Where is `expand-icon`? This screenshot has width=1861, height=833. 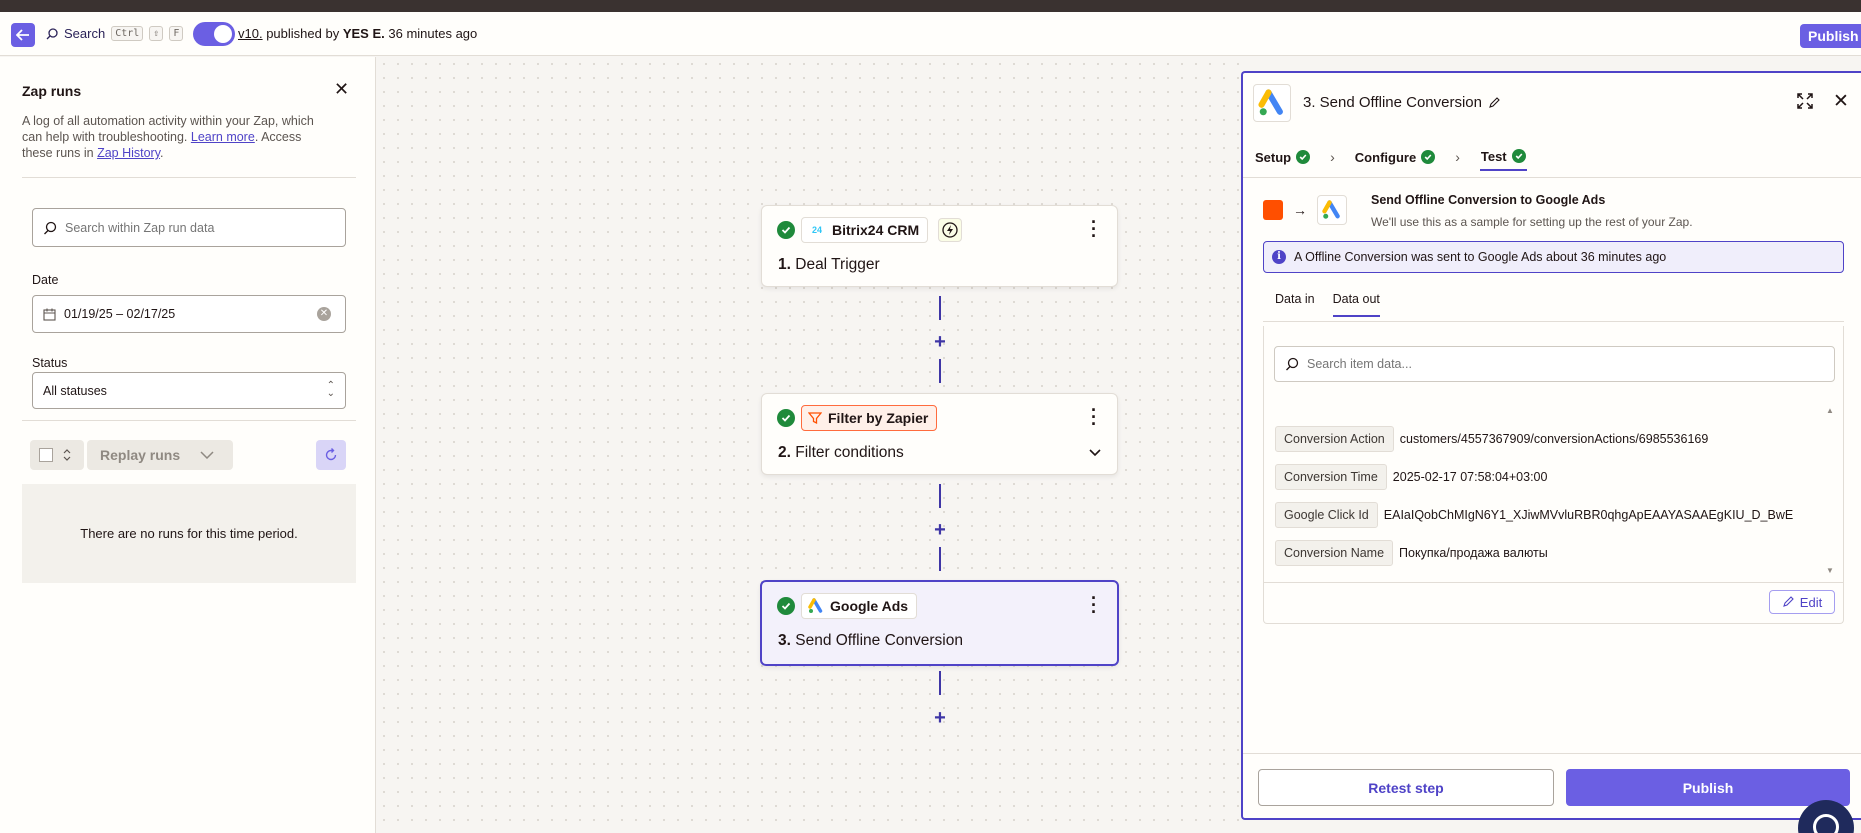
expand-icon is located at coordinates (1805, 103).